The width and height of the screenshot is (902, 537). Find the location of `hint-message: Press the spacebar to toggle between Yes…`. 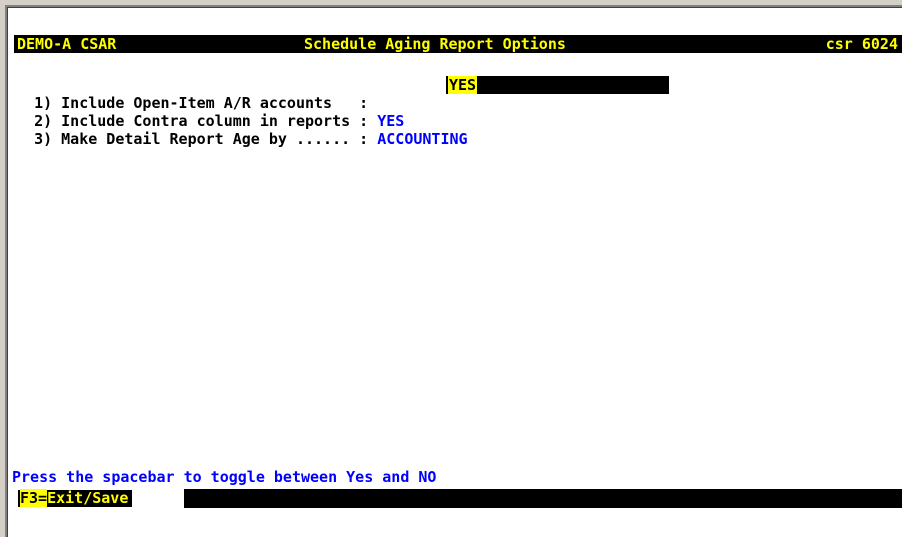

hint-message: Press the spacebar to toggle between Yes… is located at coordinates (224, 477).